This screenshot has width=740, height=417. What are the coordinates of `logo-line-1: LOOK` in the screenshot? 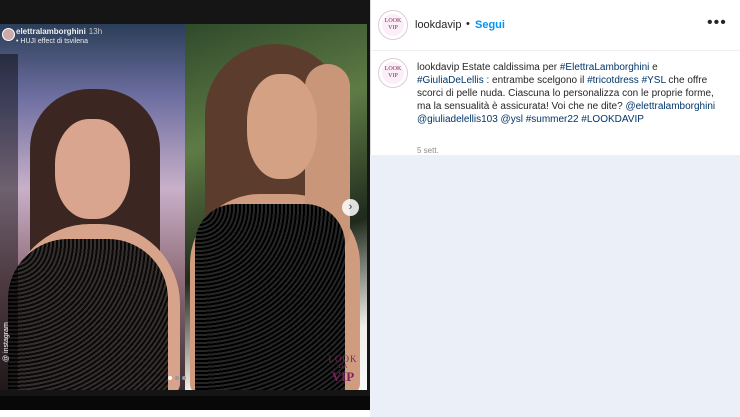 It's located at (343, 359).